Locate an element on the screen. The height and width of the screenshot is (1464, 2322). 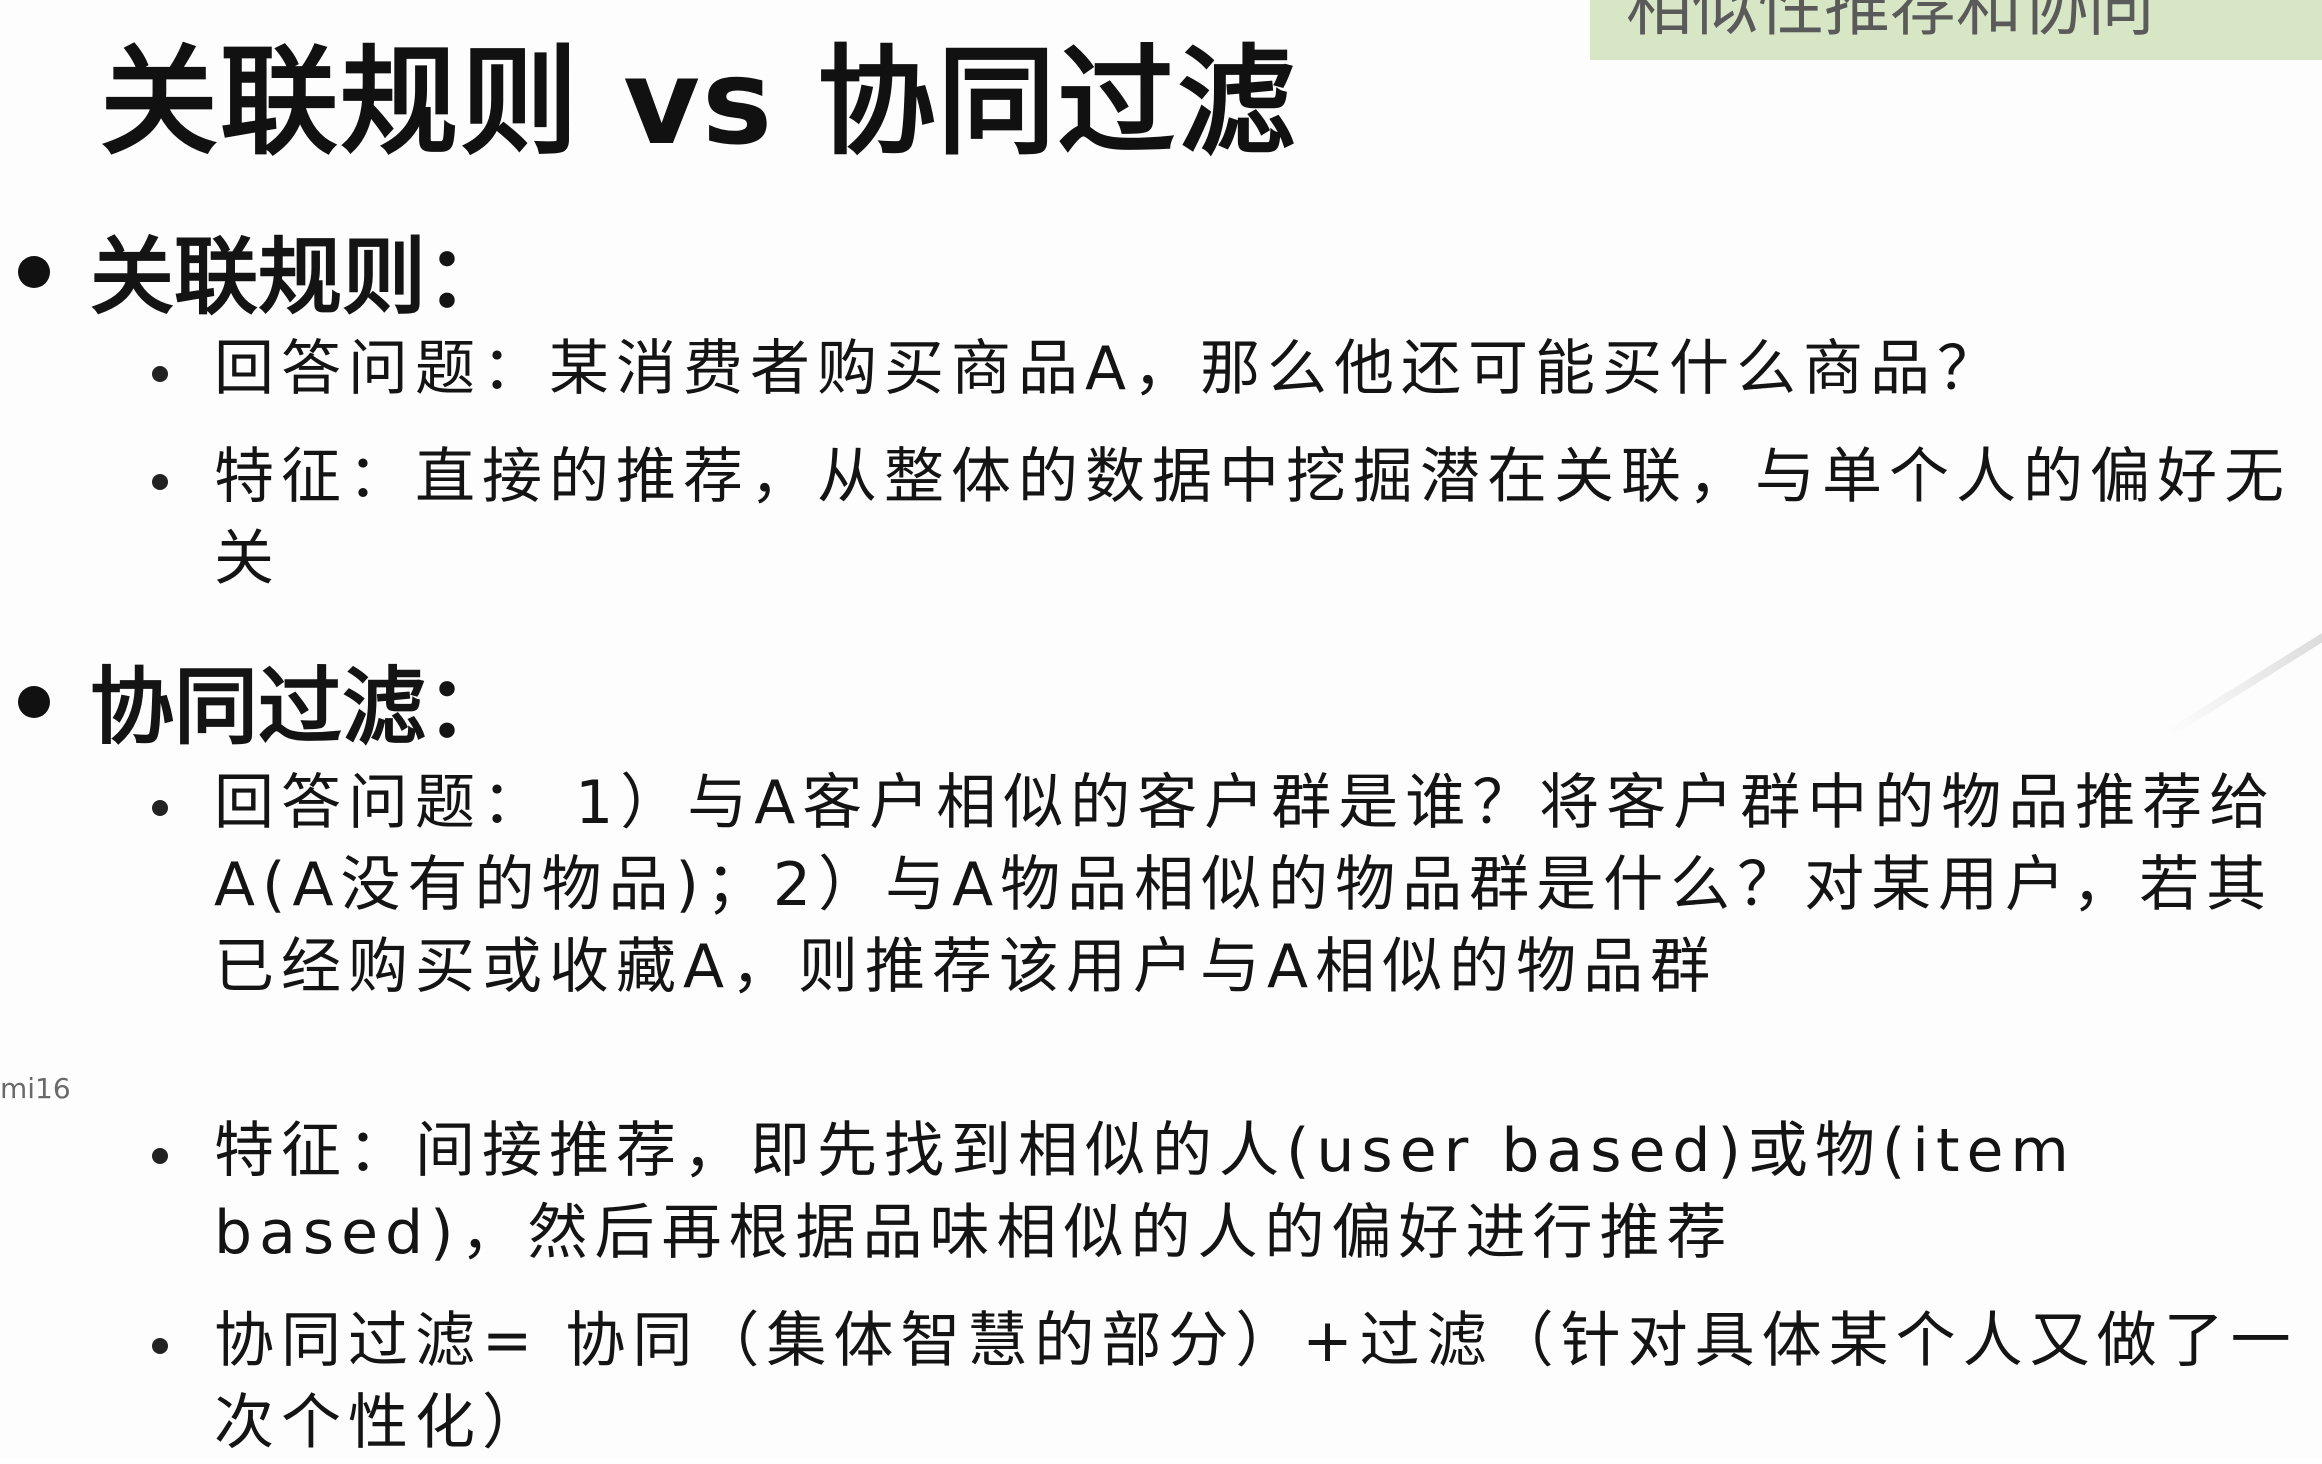
watermark: mi16 is located at coordinates (35, 1088).